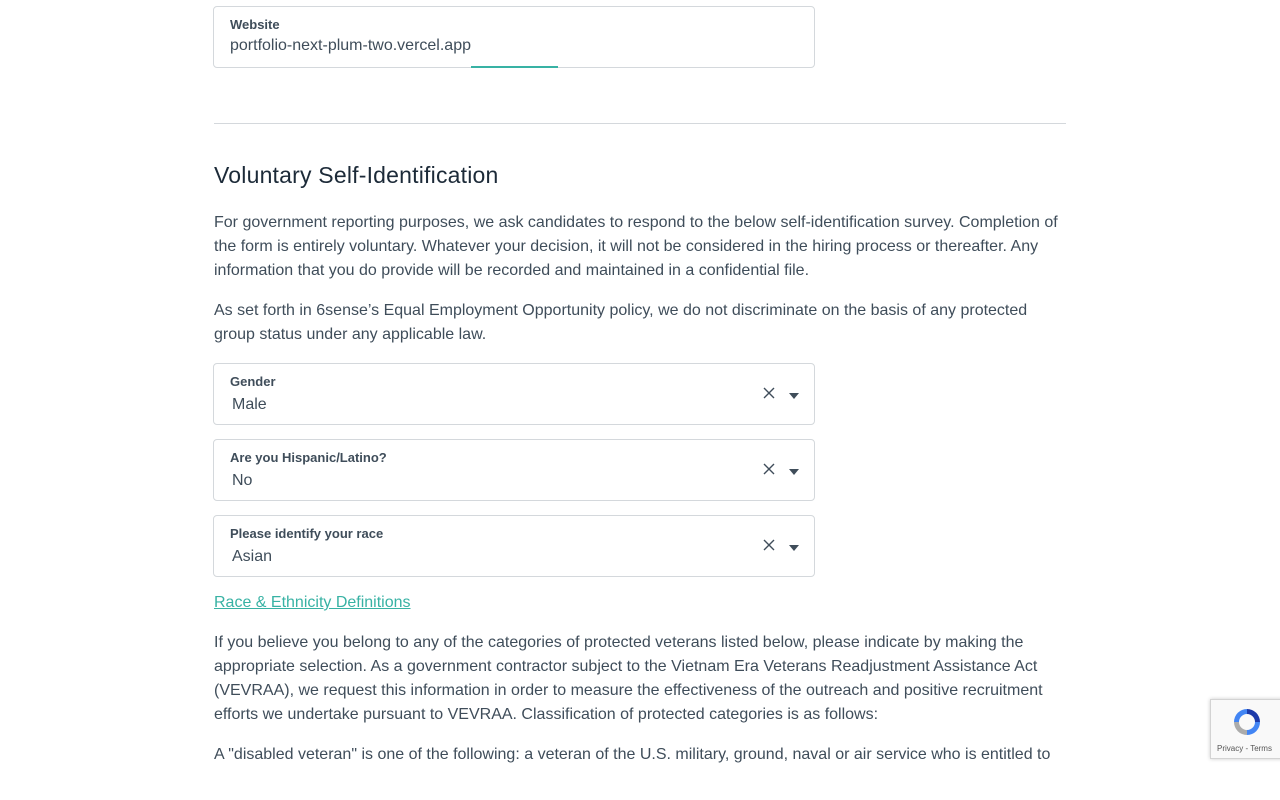 The image size is (1280, 800). Describe the element at coordinates (242, 480) in the screenshot. I see `hispanic-value: No` at that location.